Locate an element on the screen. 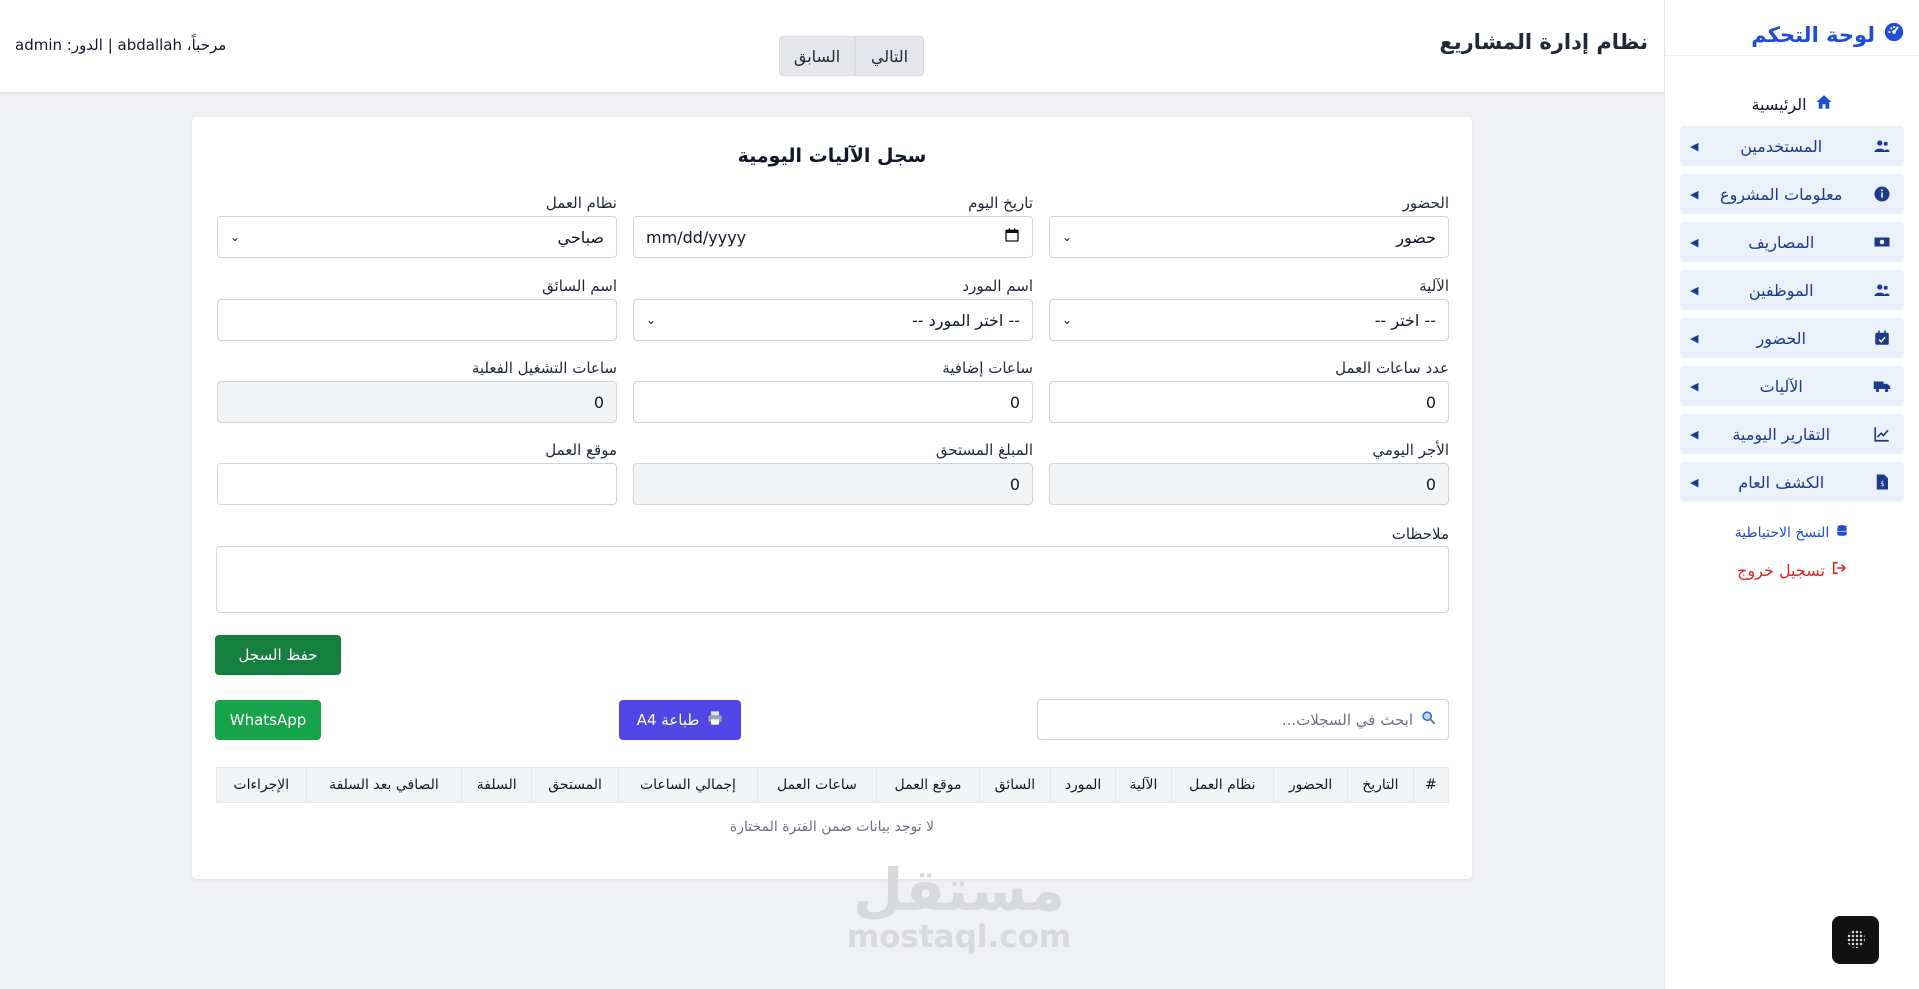  notes-label: ملاحظات is located at coordinates (1420, 534).